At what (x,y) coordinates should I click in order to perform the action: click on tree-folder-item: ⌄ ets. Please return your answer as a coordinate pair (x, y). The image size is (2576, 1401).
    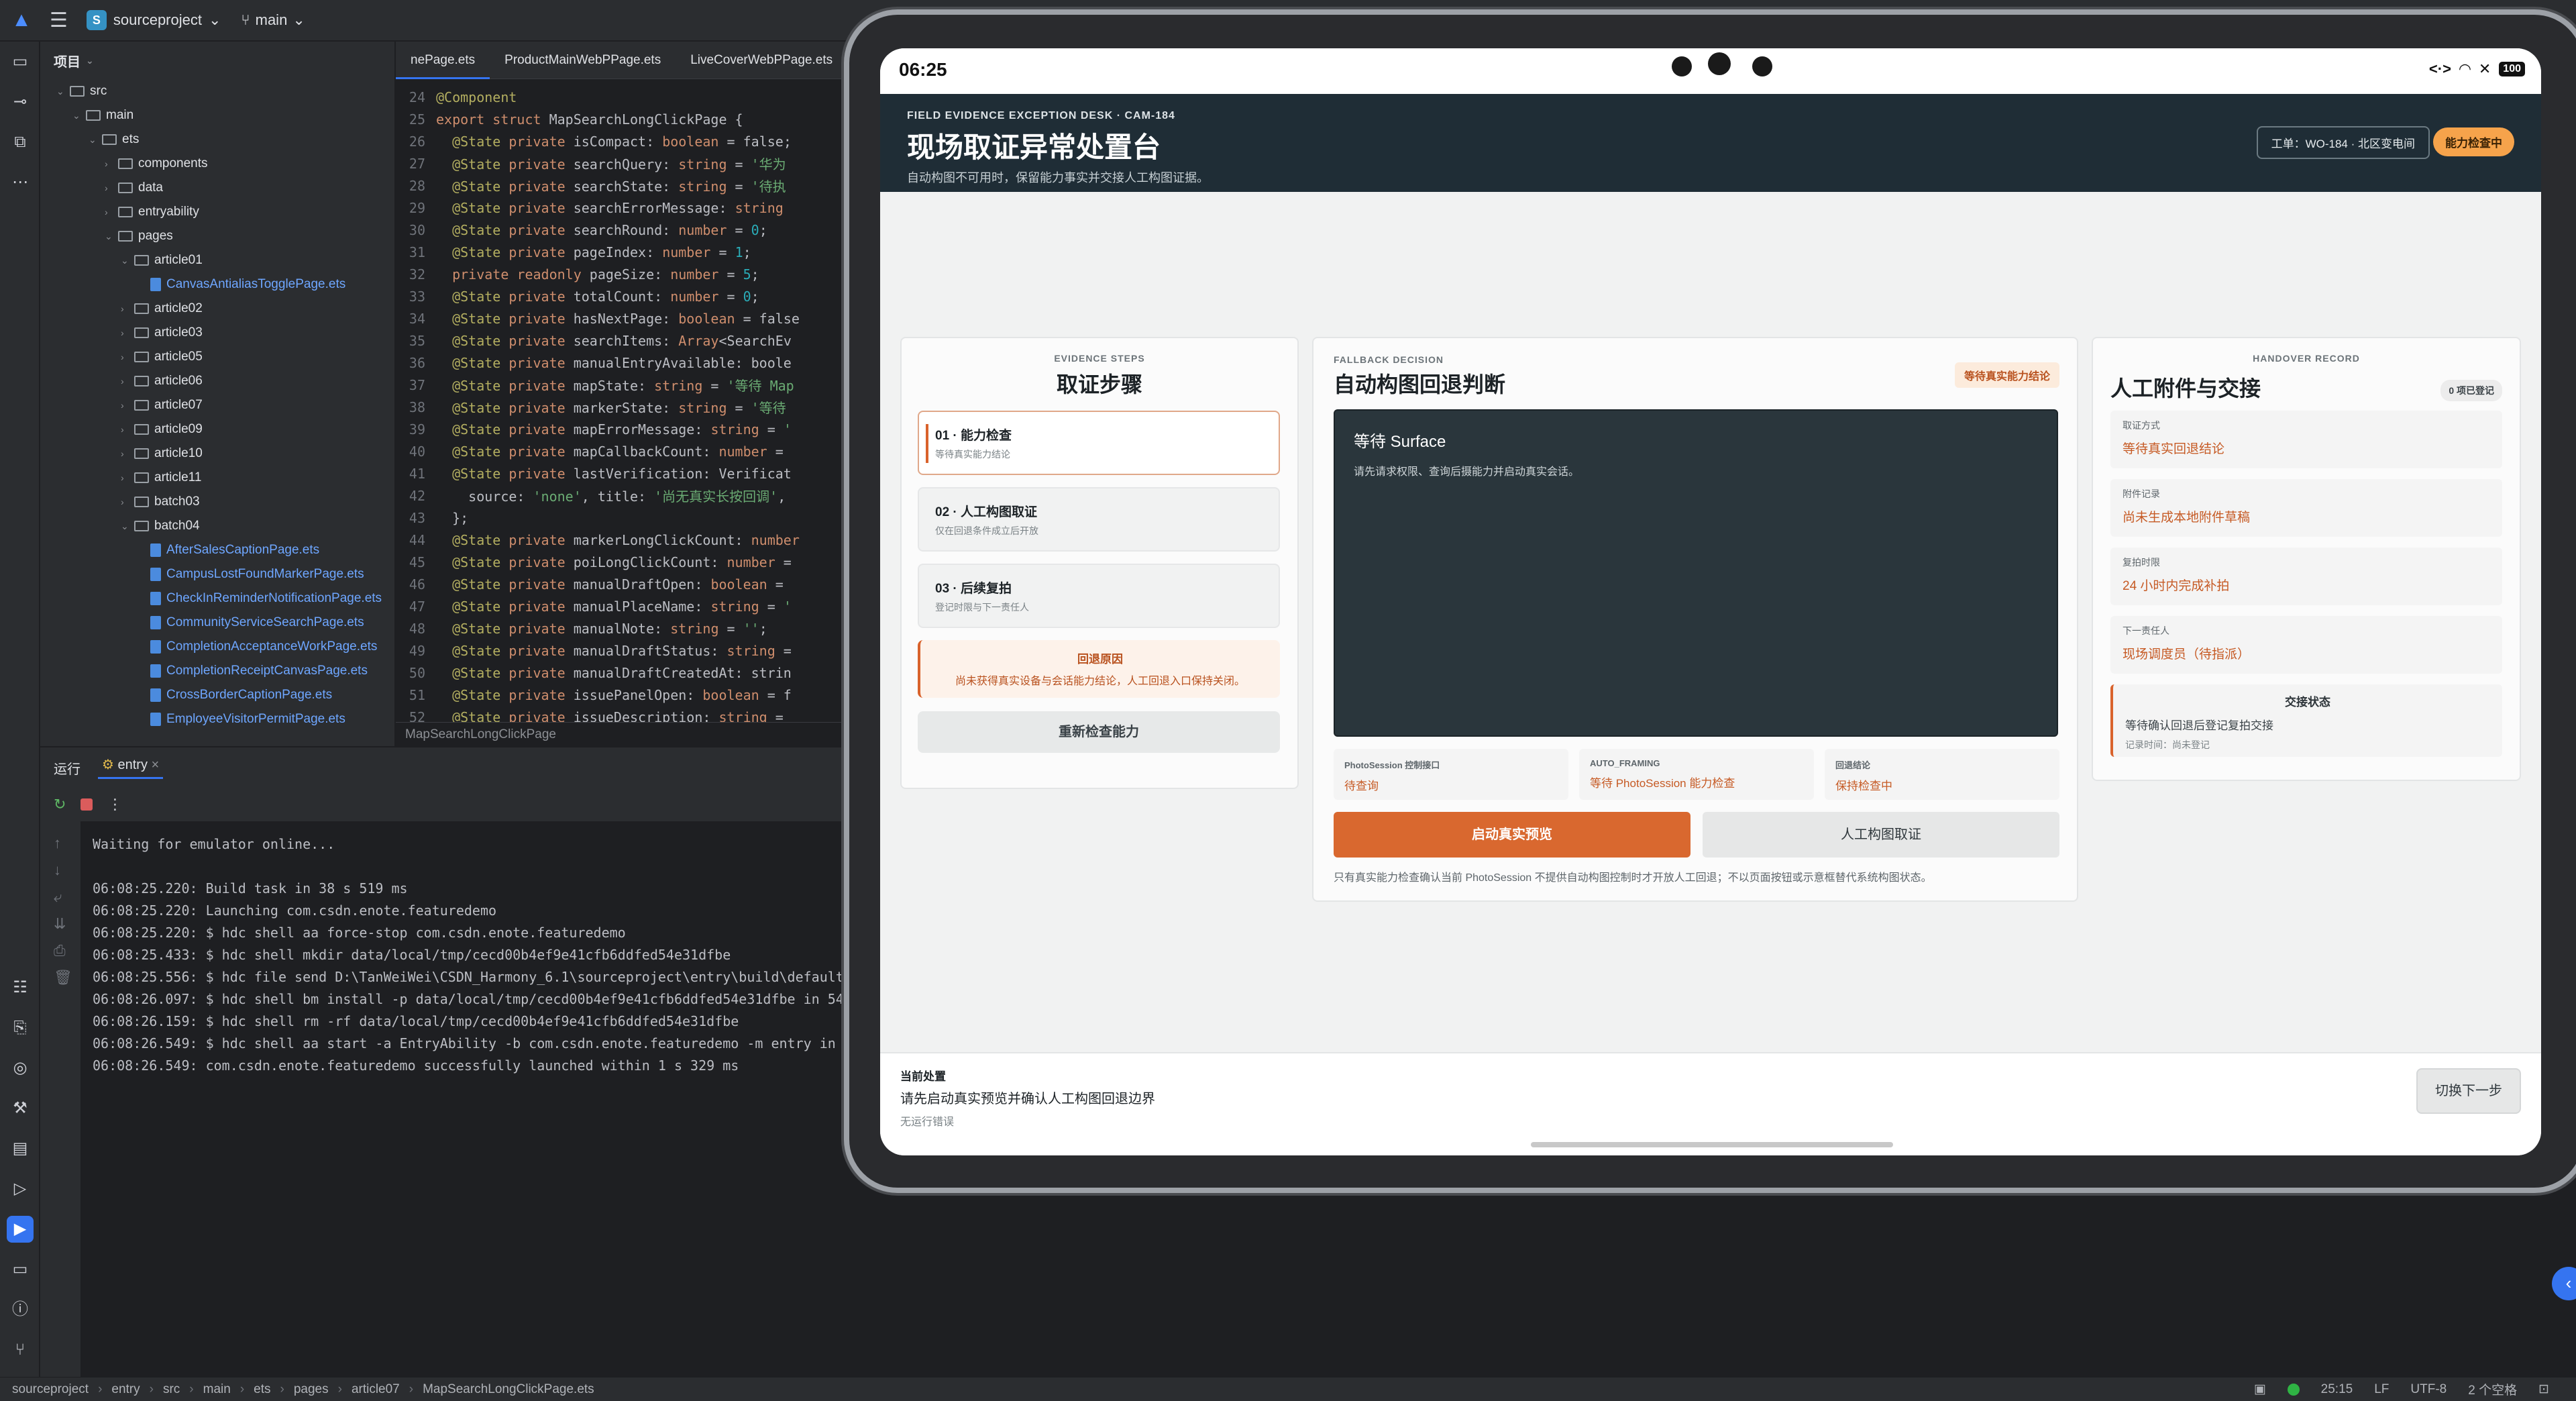
    Looking at the image, I should click on (114, 139).